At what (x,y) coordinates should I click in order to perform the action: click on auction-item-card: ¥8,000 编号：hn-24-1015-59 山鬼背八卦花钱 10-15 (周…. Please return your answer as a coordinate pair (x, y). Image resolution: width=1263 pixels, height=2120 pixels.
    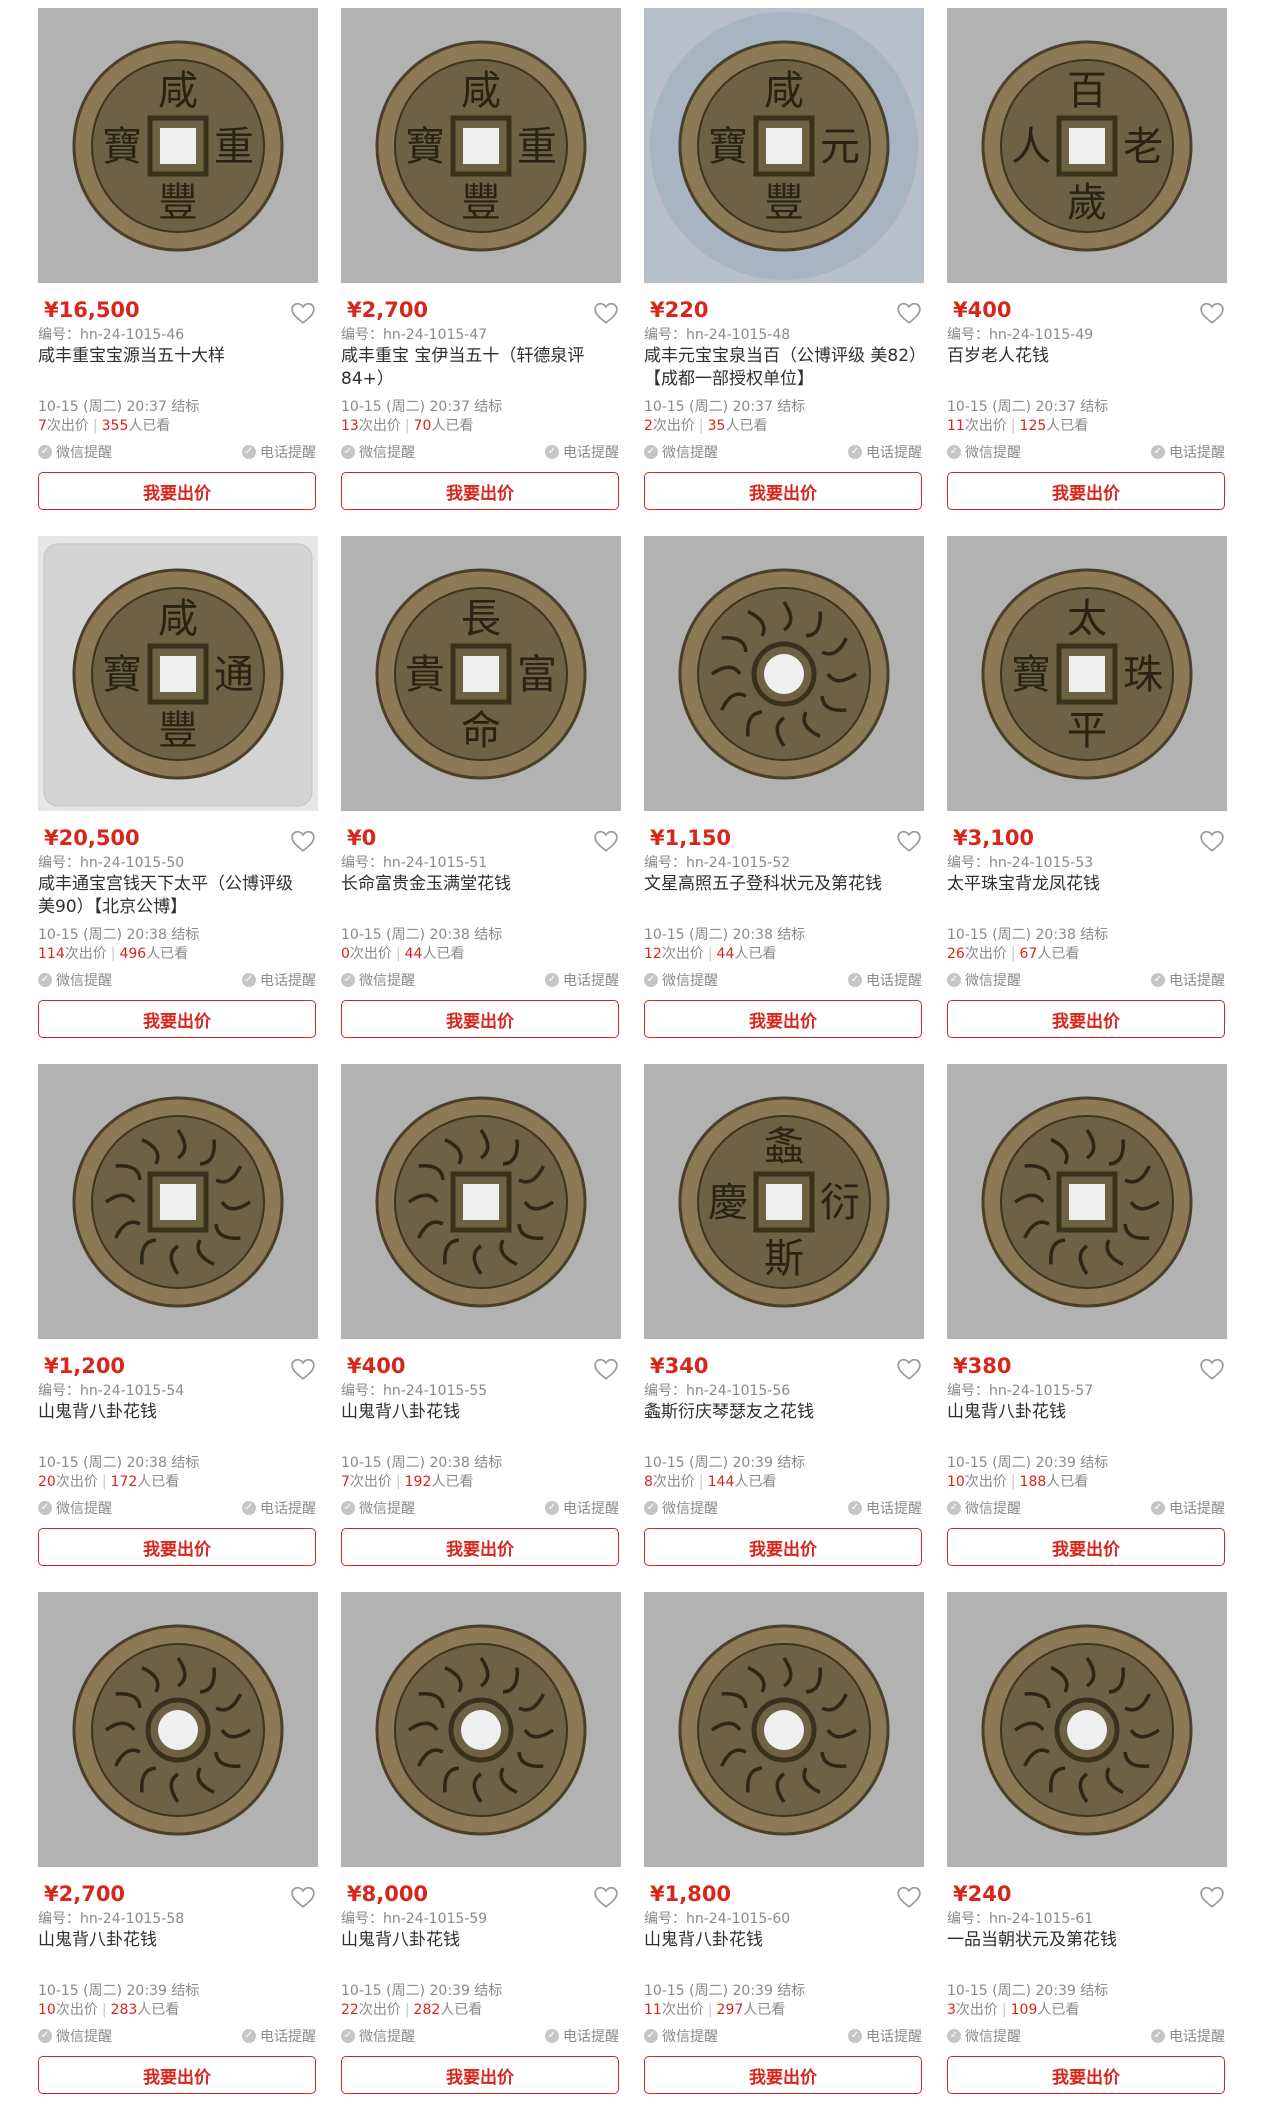
    Looking at the image, I should click on (481, 1856).